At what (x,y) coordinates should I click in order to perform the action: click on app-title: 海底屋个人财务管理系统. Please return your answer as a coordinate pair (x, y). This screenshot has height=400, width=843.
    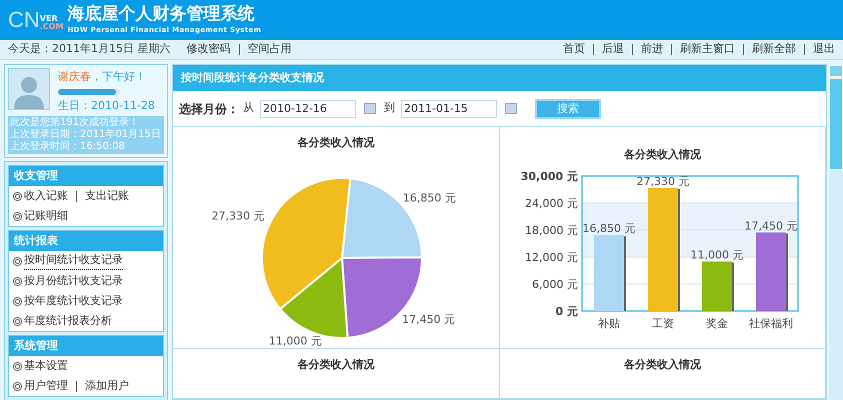
    Looking at the image, I should click on (161, 15).